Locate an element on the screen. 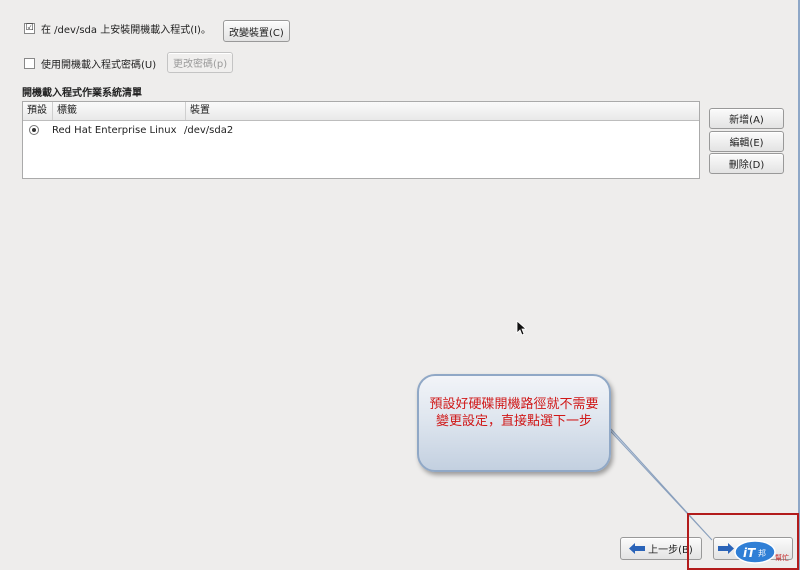 The height and width of the screenshot is (570, 800). bootloader-os-list-title: 開機載入程式作業系統清單 is located at coordinates (82, 93).